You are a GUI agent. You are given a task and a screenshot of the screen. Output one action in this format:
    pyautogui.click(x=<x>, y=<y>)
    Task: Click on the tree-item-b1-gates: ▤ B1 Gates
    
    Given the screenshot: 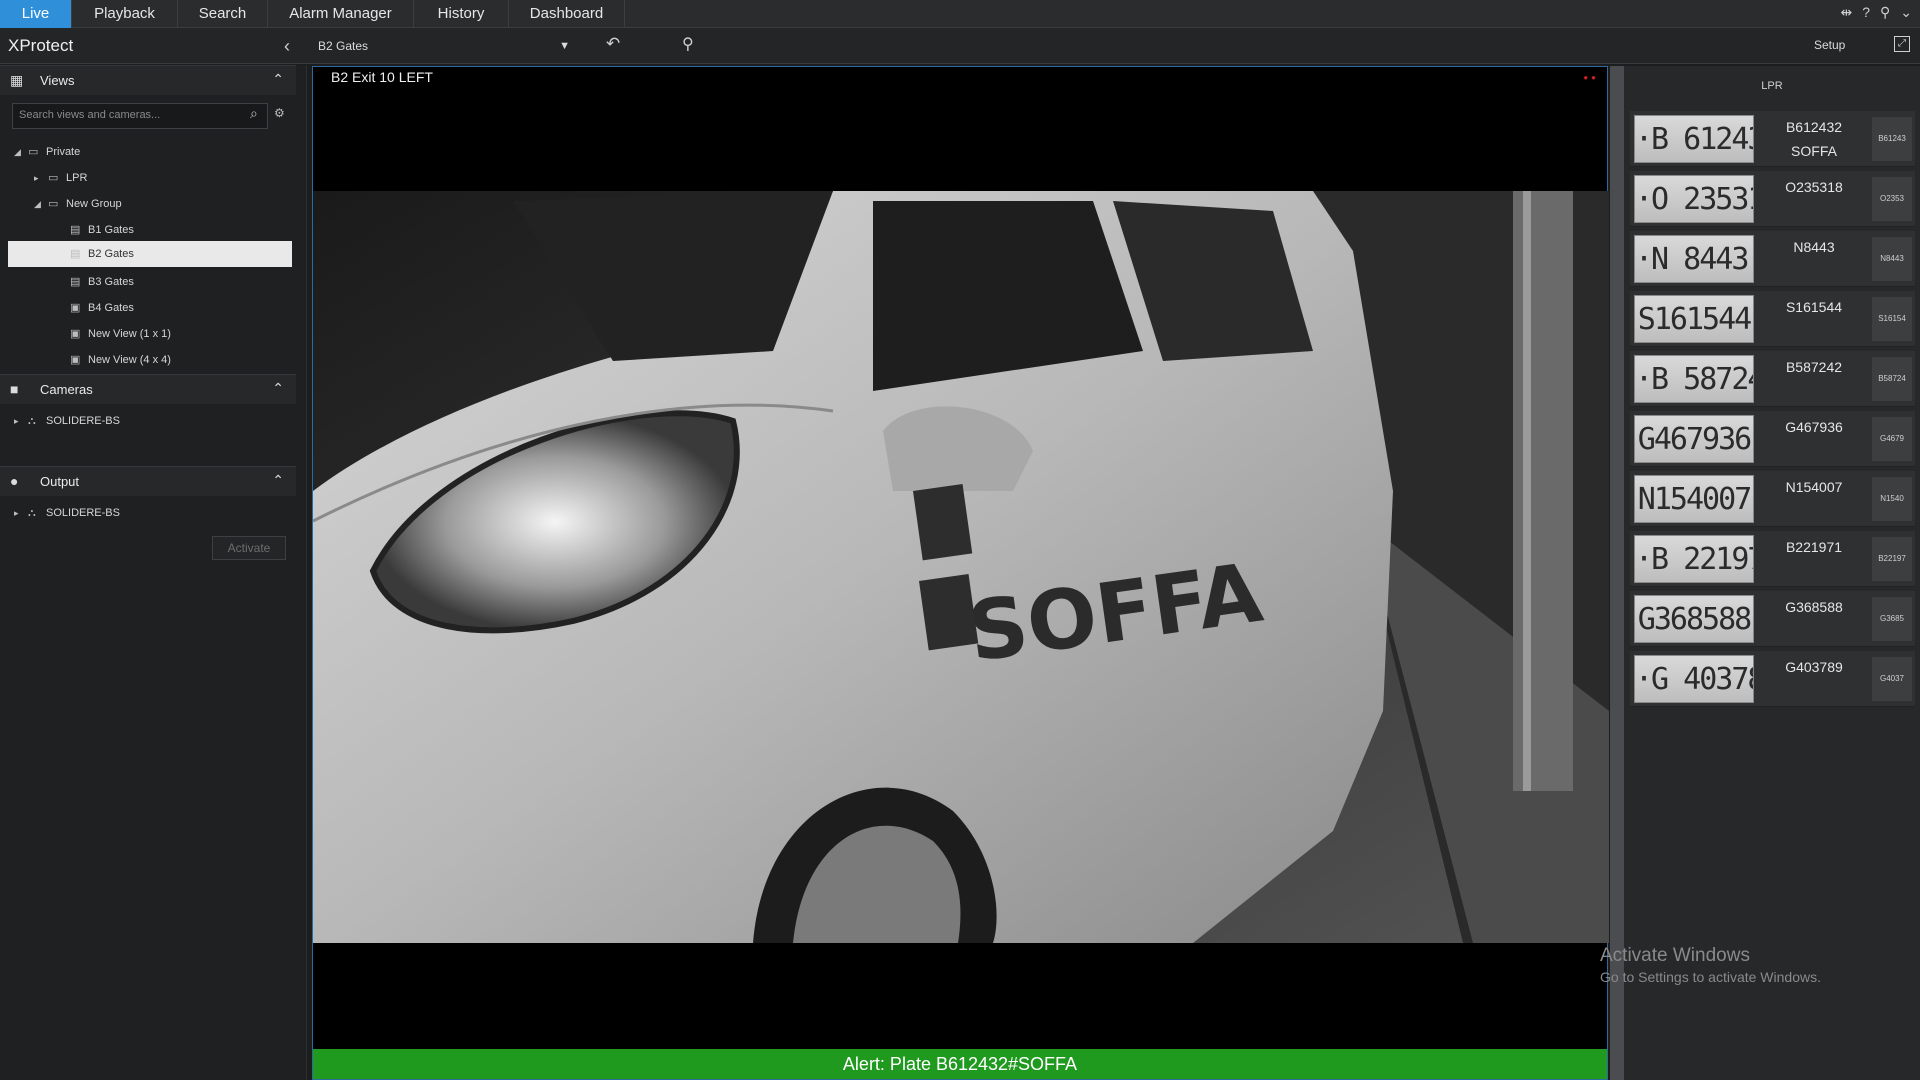 What is the action you would take?
    pyautogui.click(x=102, y=230)
    